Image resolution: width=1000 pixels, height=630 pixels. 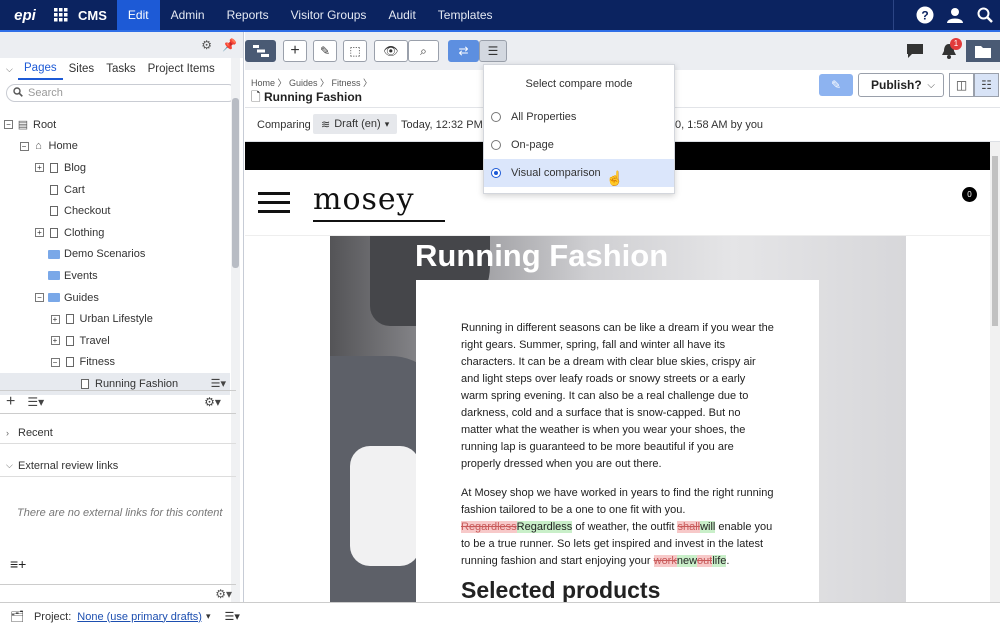 What do you see at coordinates (896, 85) in the screenshot?
I see `publish-label: Publish?` at bounding box center [896, 85].